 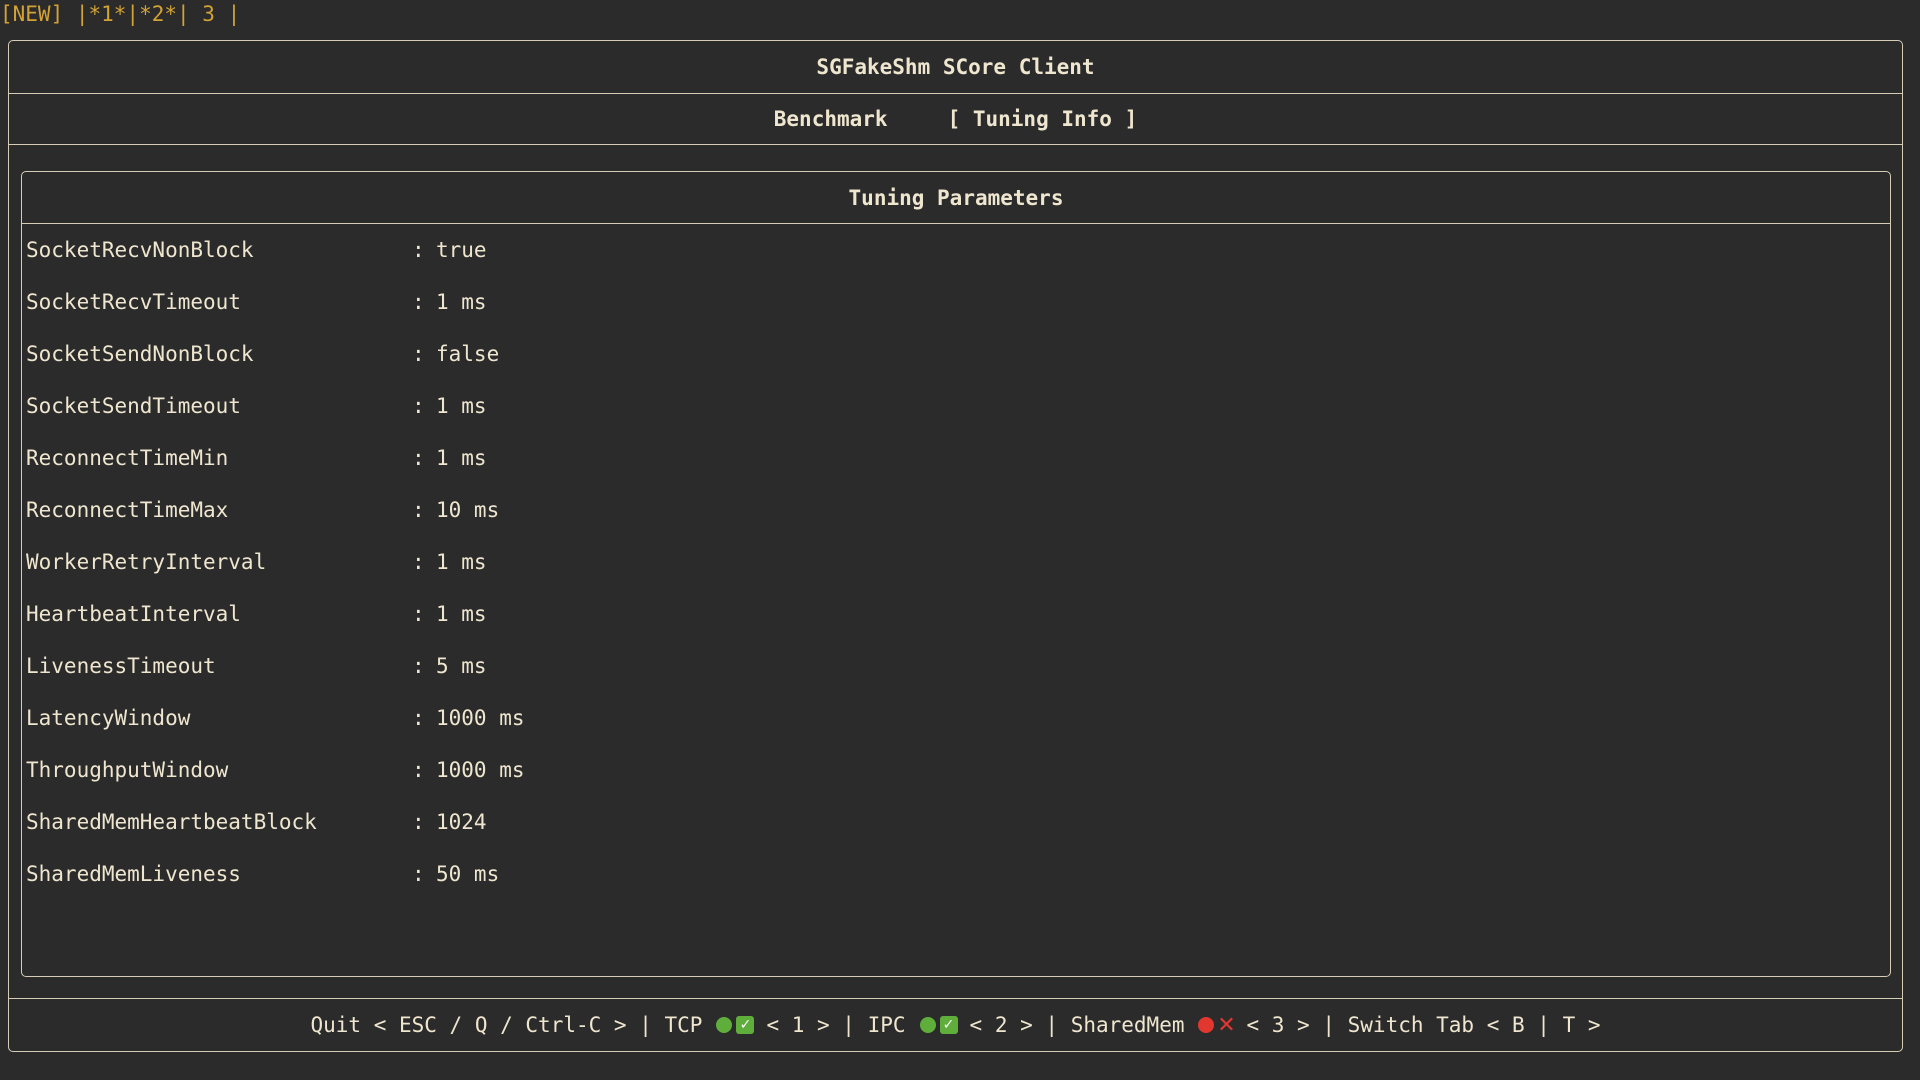 I want to click on switch-tab-hint: Switch Tab < B | T >, so click(x=1474, y=1025).